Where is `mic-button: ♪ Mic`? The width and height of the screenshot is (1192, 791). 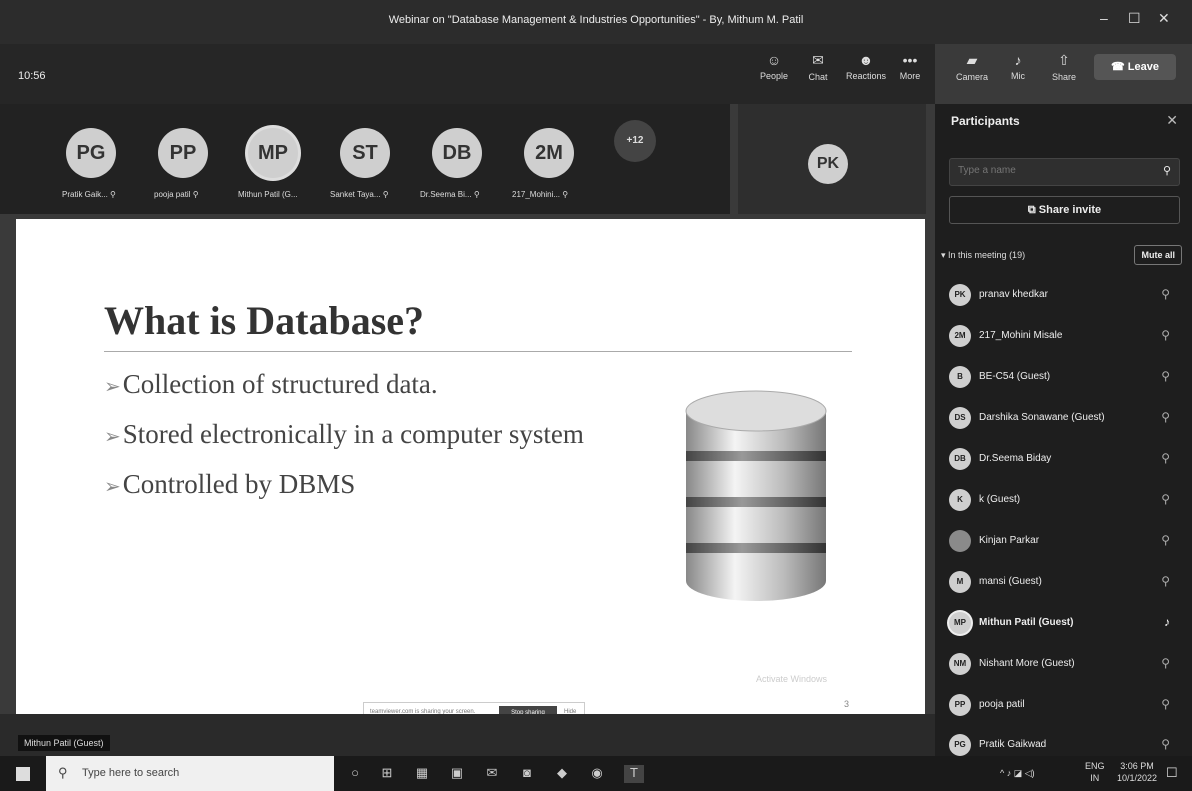
mic-button: ♪ Mic is located at coordinates (1018, 66).